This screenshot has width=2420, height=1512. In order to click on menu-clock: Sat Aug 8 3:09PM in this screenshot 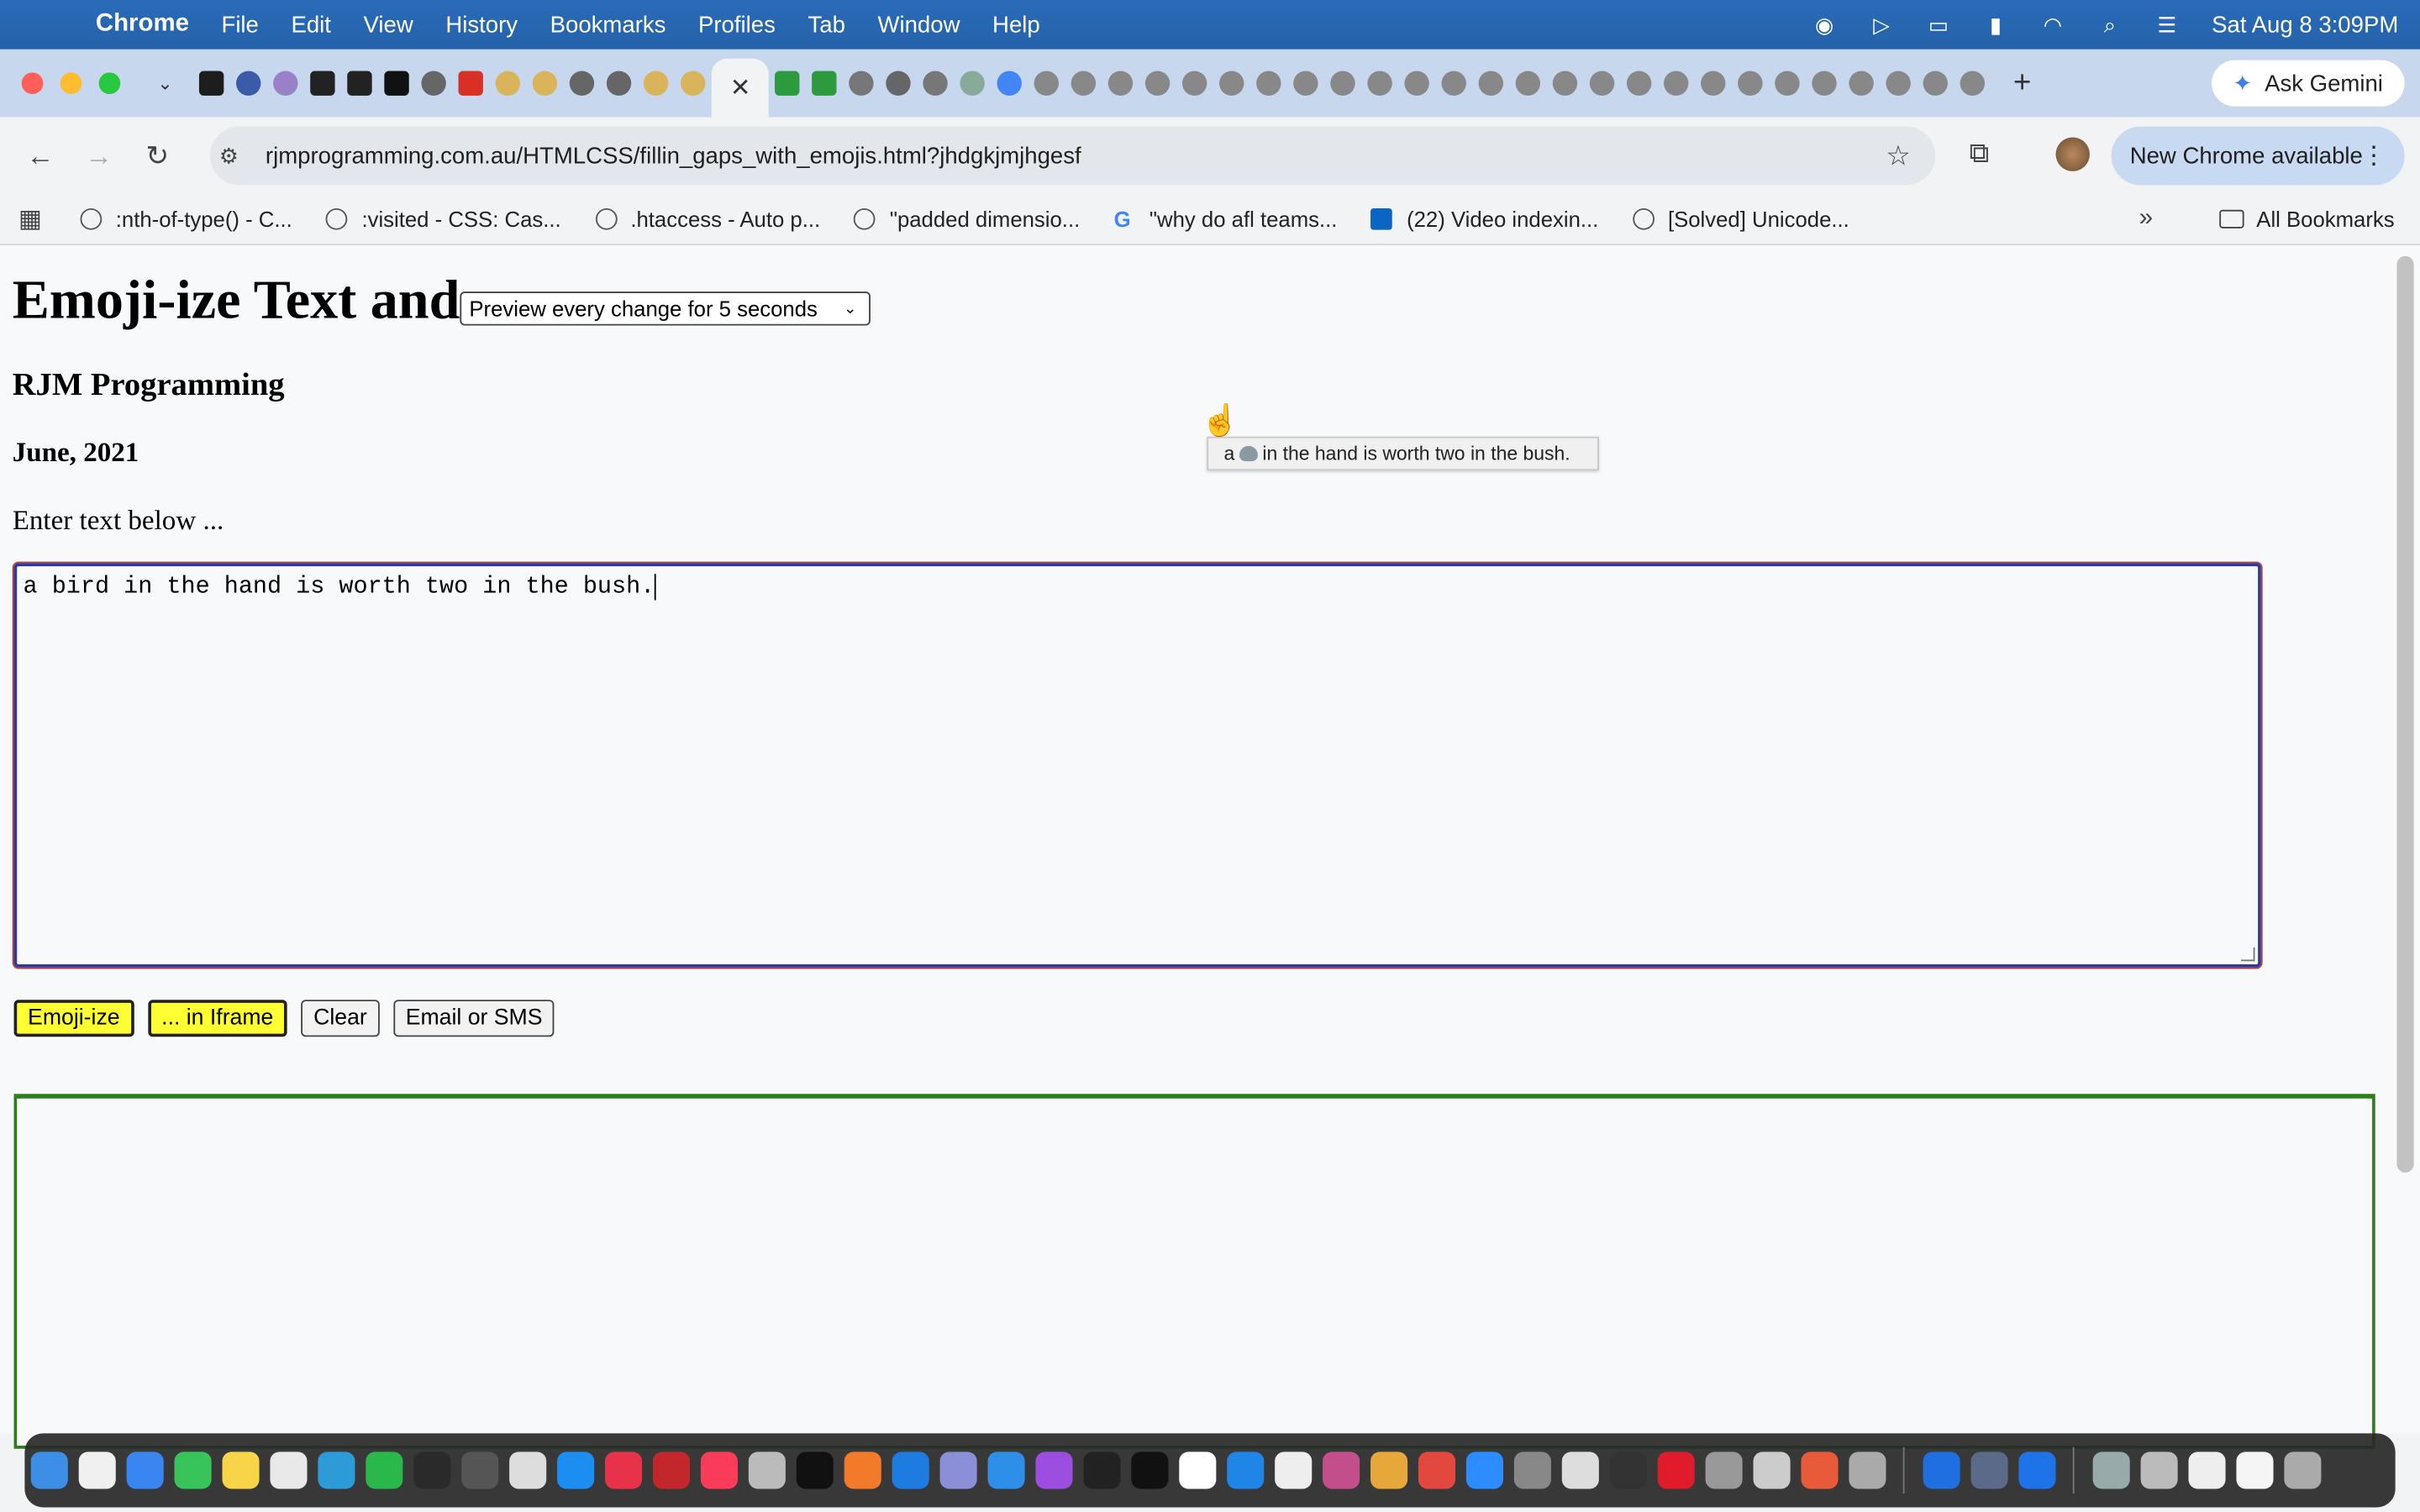, I will do `click(2305, 25)`.